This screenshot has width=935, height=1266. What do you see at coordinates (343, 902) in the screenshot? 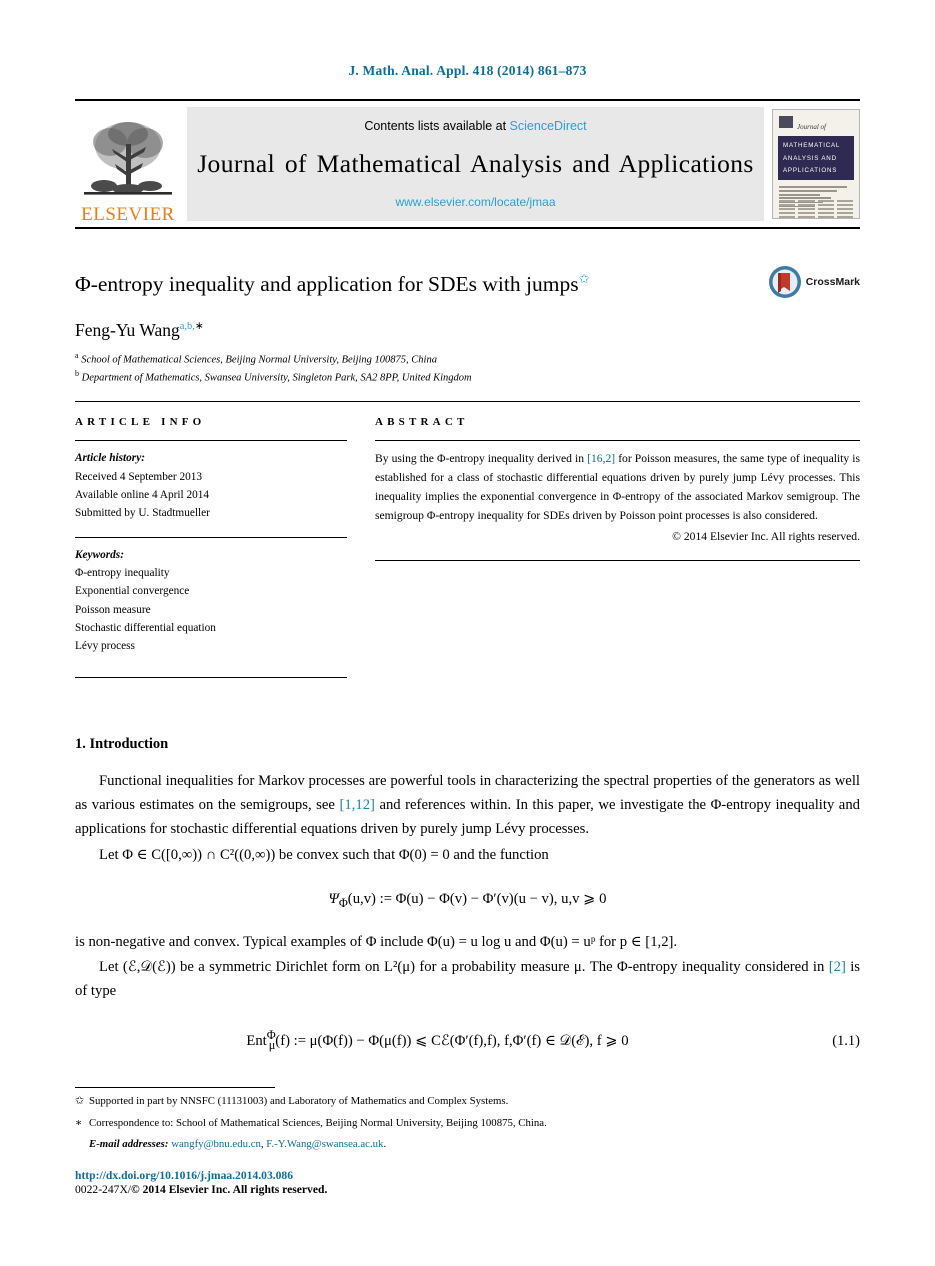
I see `equation-psi-subscript: Φ` at bounding box center [343, 902].